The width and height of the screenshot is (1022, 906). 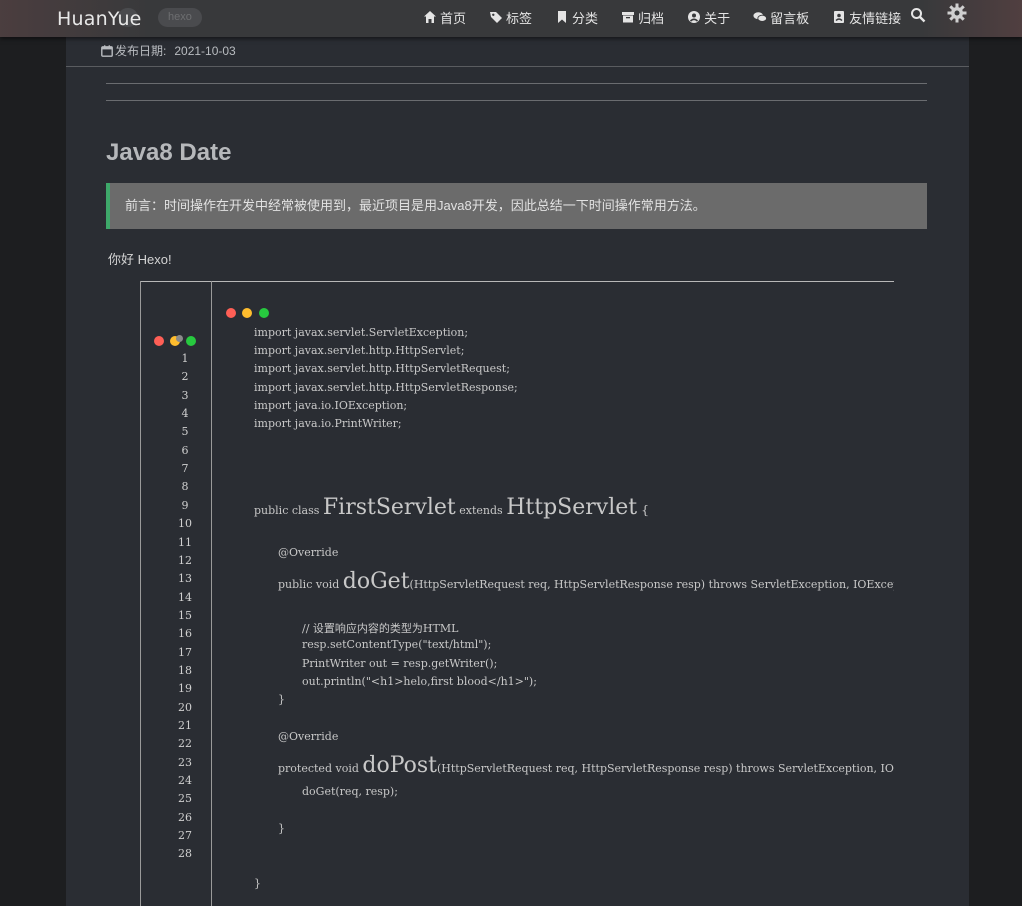 I want to click on nav-item-tags: 标签, so click(x=510, y=17).